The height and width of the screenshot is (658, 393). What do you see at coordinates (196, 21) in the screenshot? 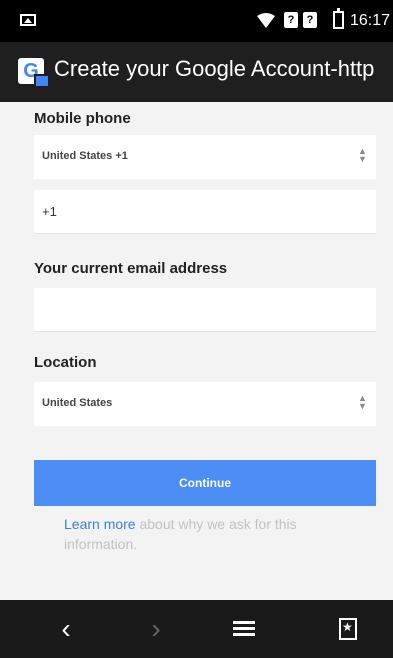
I see `status-bar: ? ? 16:17` at bounding box center [196, 21].